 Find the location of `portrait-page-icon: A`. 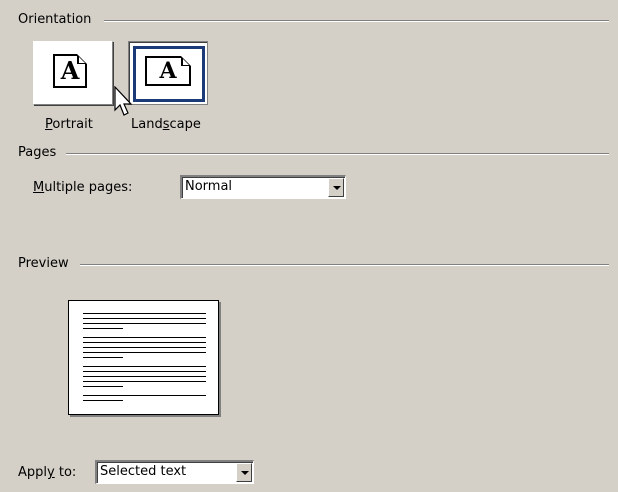

portrait-page-icon: A is located at coordinates (70, 71).